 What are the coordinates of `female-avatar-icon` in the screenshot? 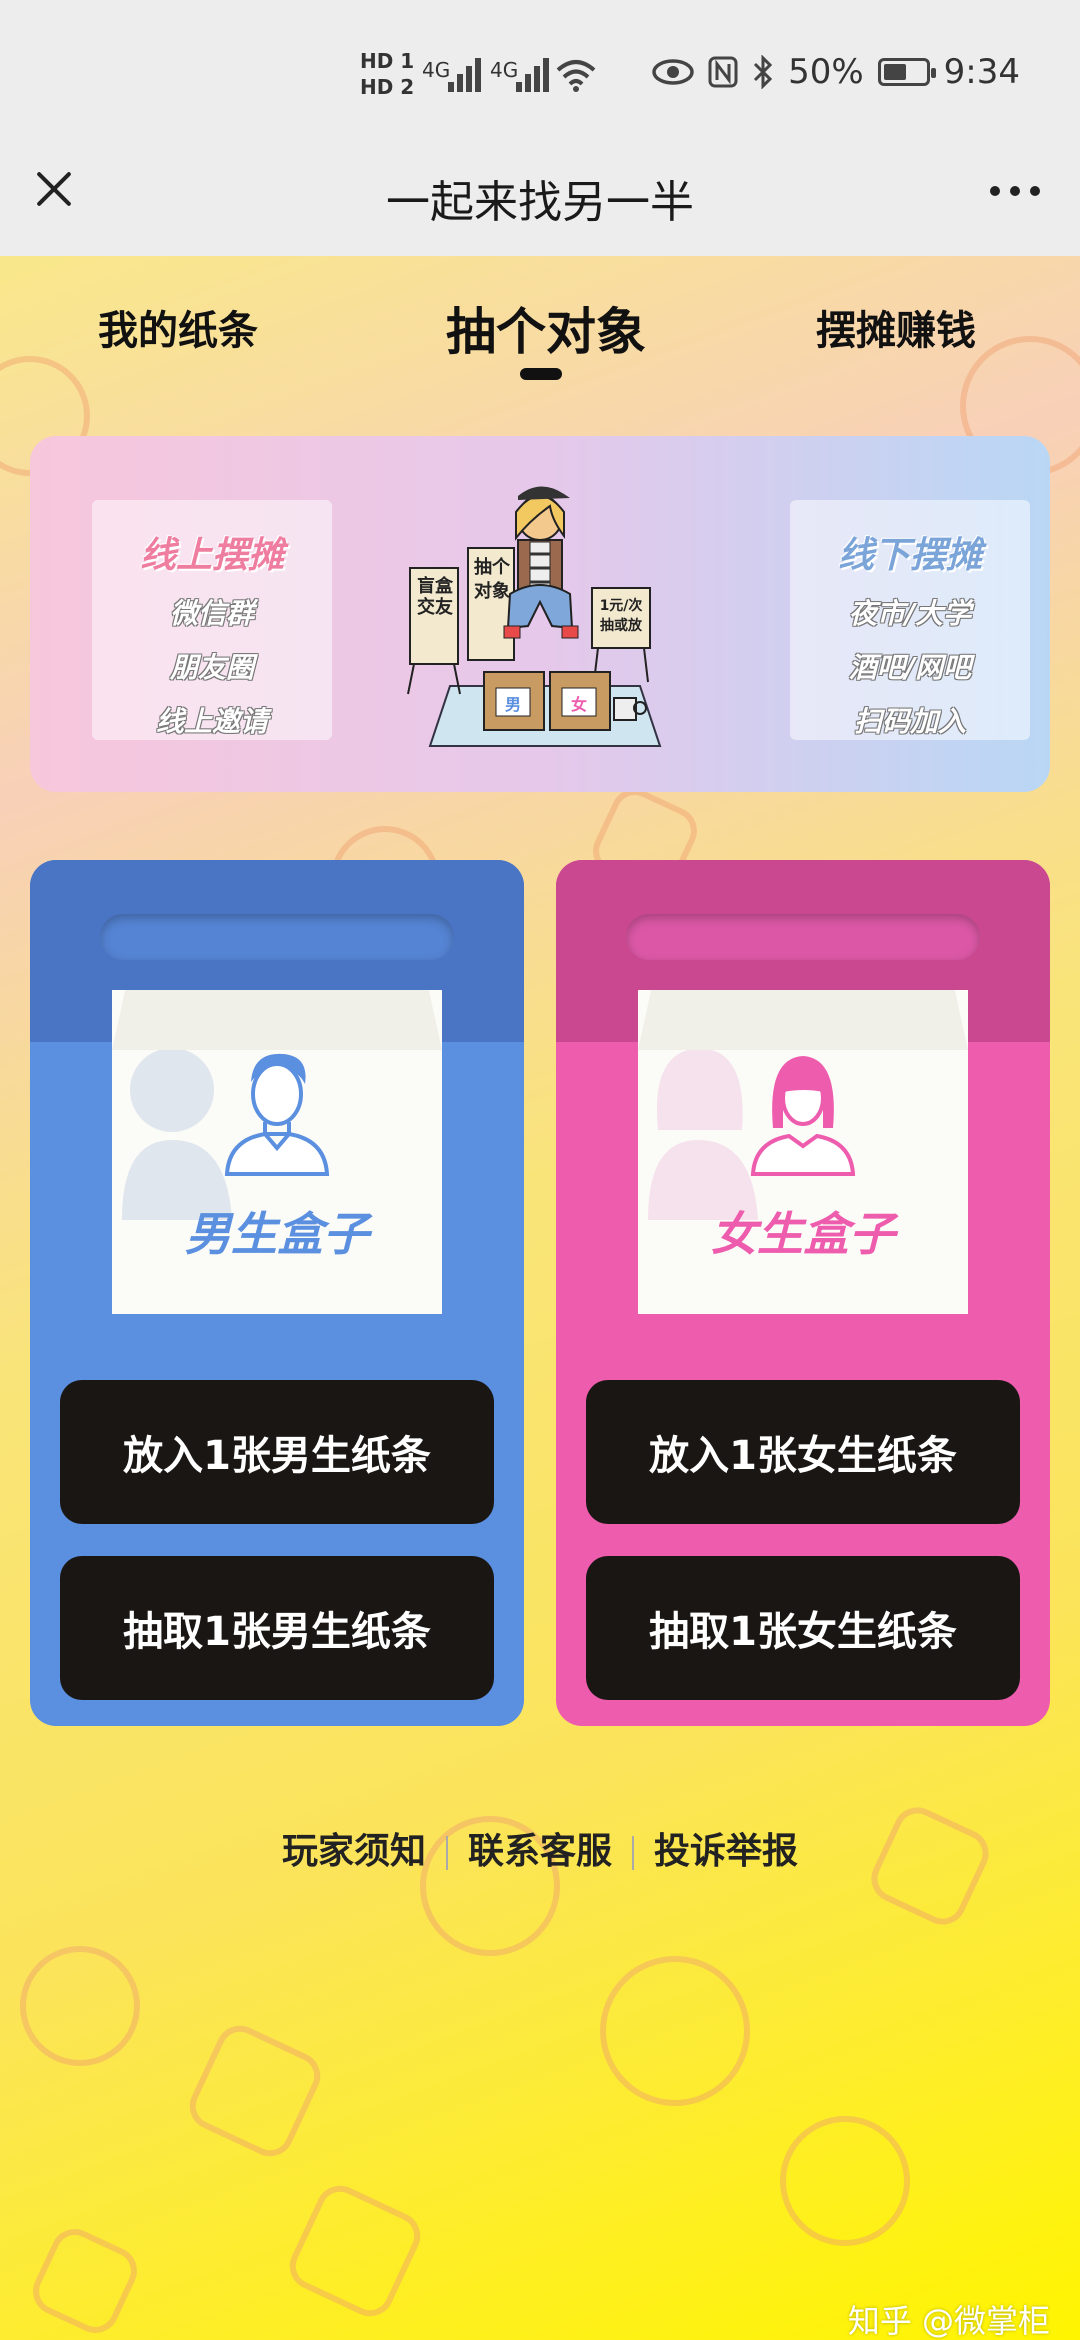 It's located at (803, 1116).